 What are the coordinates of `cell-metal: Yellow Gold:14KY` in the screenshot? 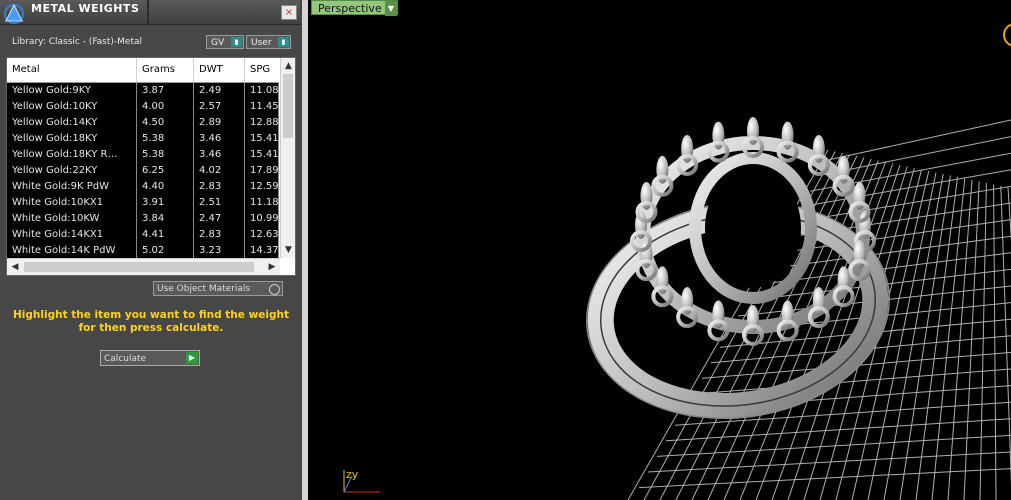 It's located at (72, 123).